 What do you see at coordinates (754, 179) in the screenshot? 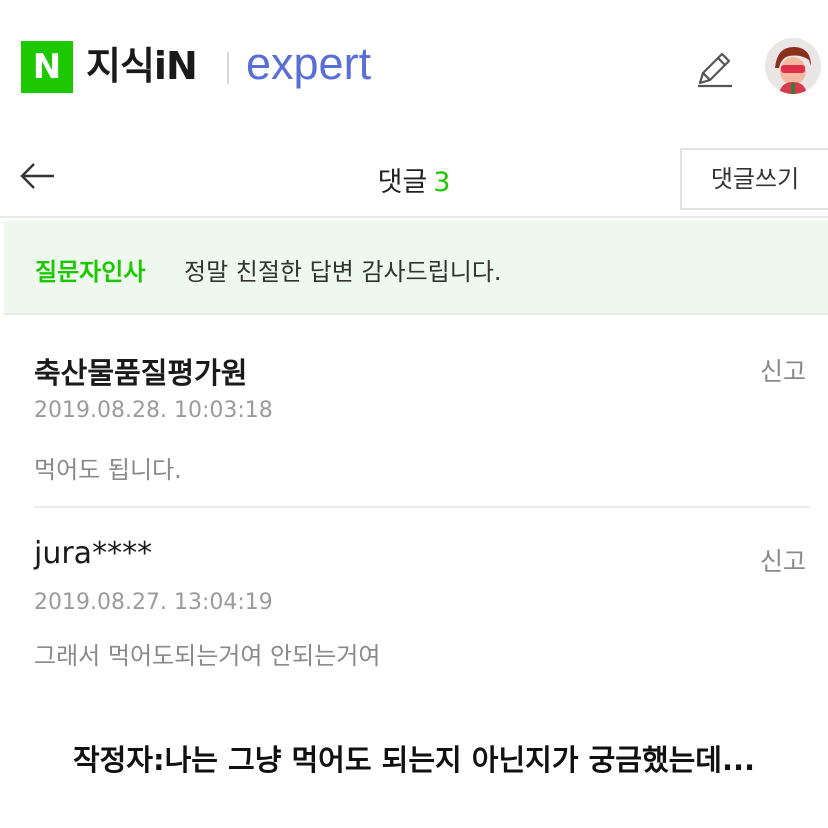
I see `write-comment-button: 댓글쓰기` at bounding box center [754, 179].